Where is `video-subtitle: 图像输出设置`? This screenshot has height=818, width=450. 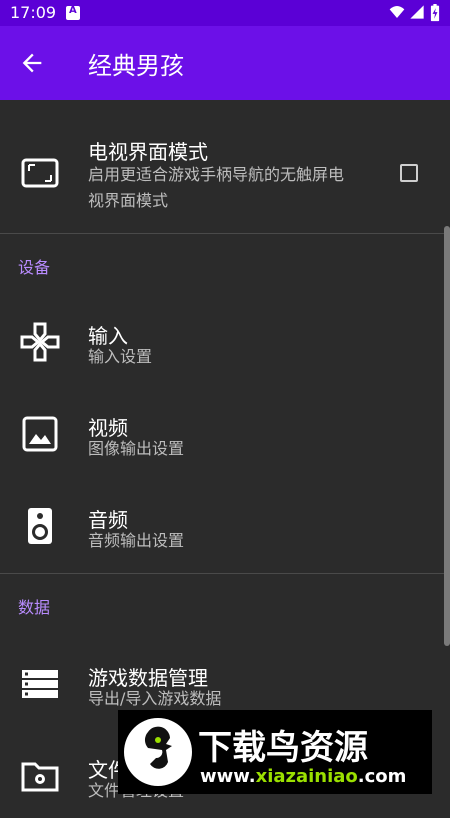
video-subtitle: 图像输出设置 is located at coordinates (136, 448).